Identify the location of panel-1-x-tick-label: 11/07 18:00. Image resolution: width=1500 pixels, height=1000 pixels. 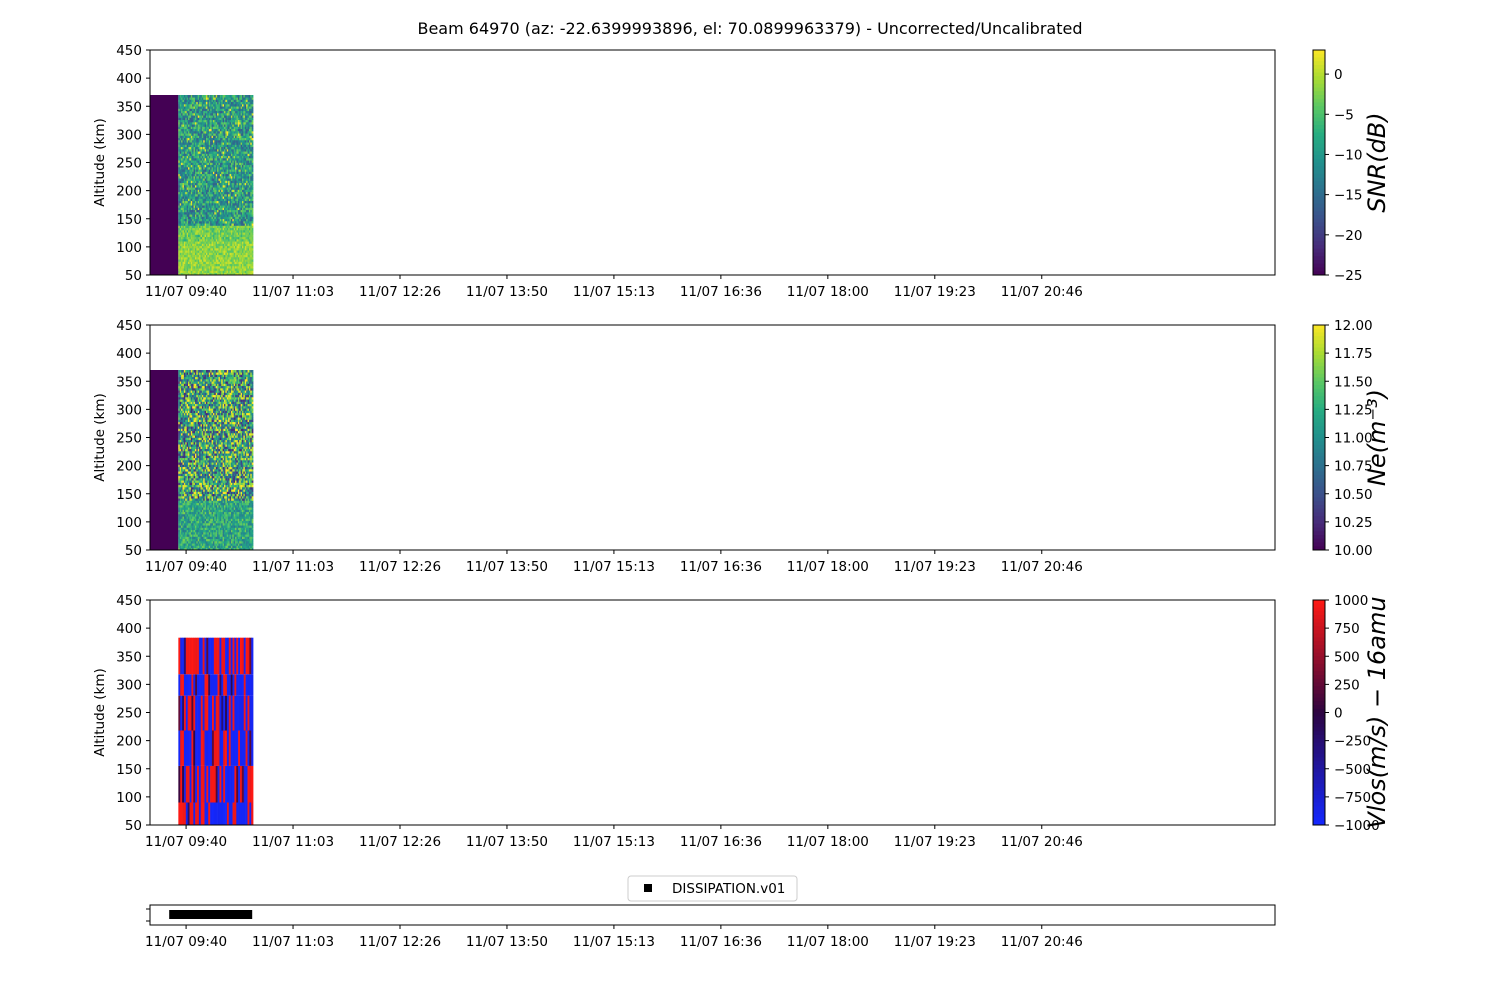
(828, 292).